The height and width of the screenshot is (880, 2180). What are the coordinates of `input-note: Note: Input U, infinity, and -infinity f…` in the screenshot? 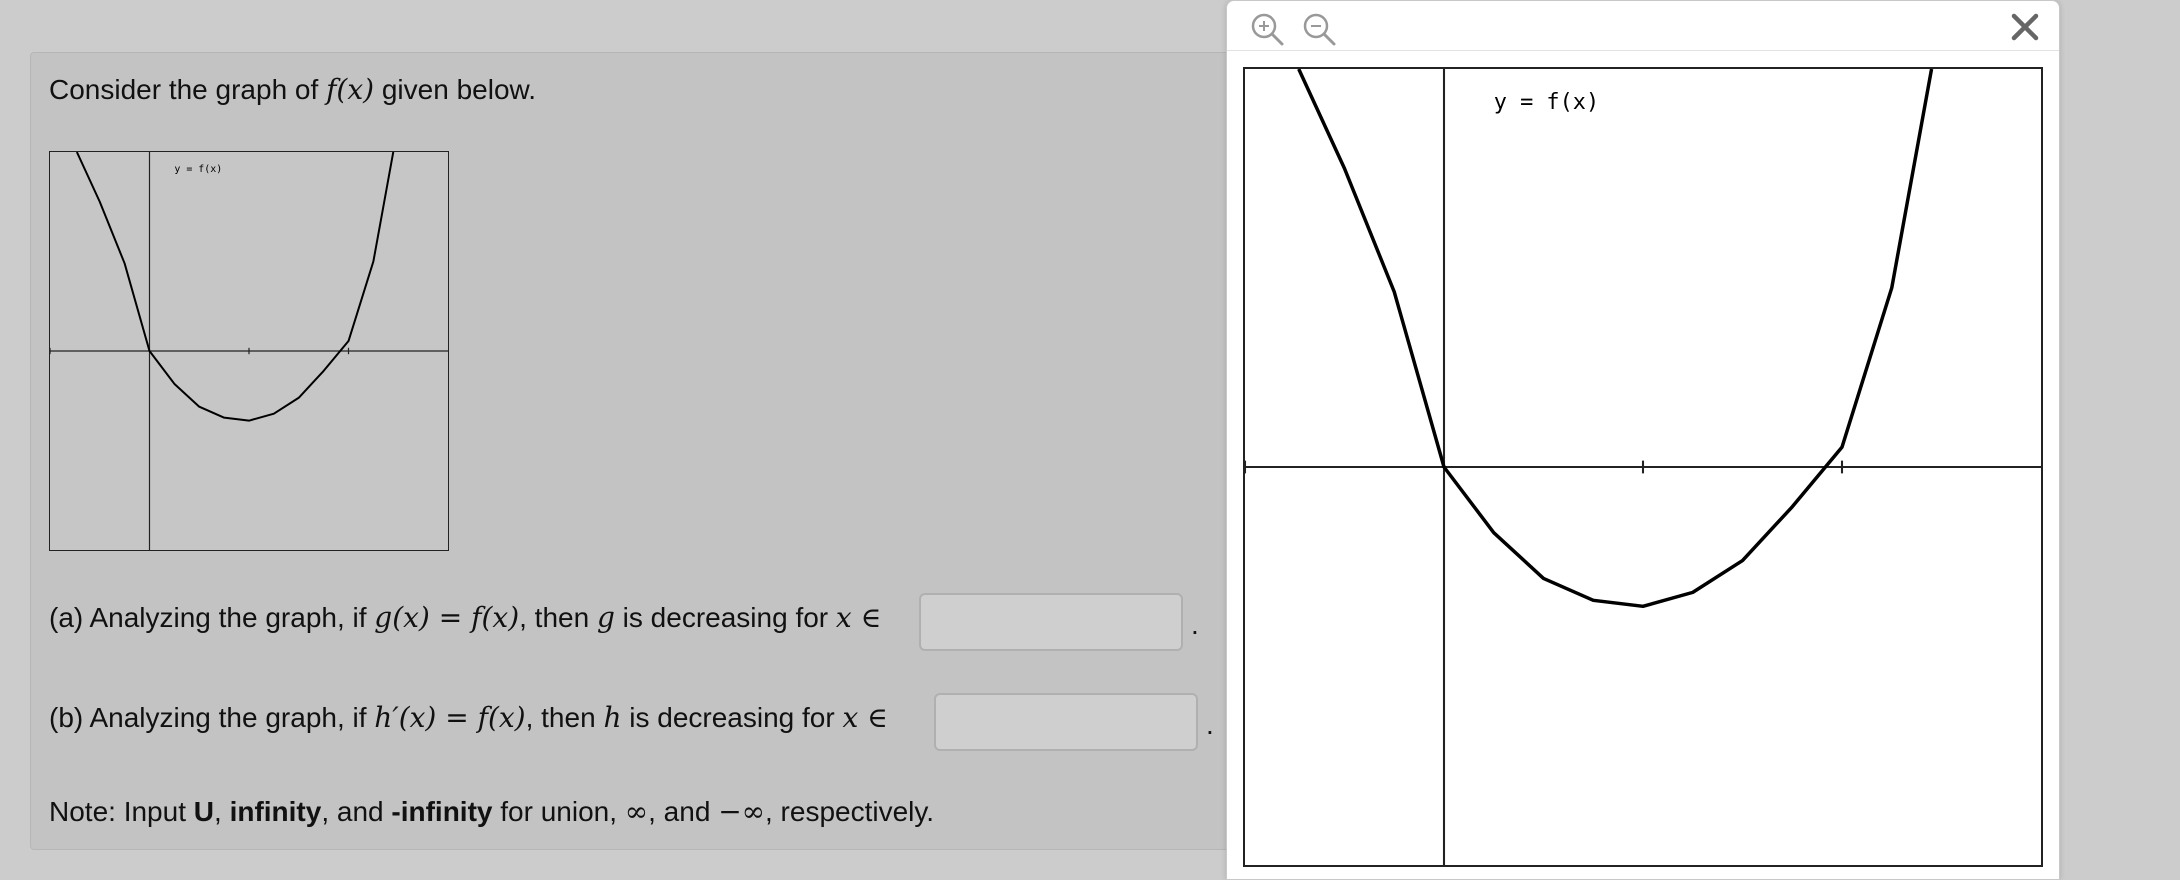 It's located at (492, 811).